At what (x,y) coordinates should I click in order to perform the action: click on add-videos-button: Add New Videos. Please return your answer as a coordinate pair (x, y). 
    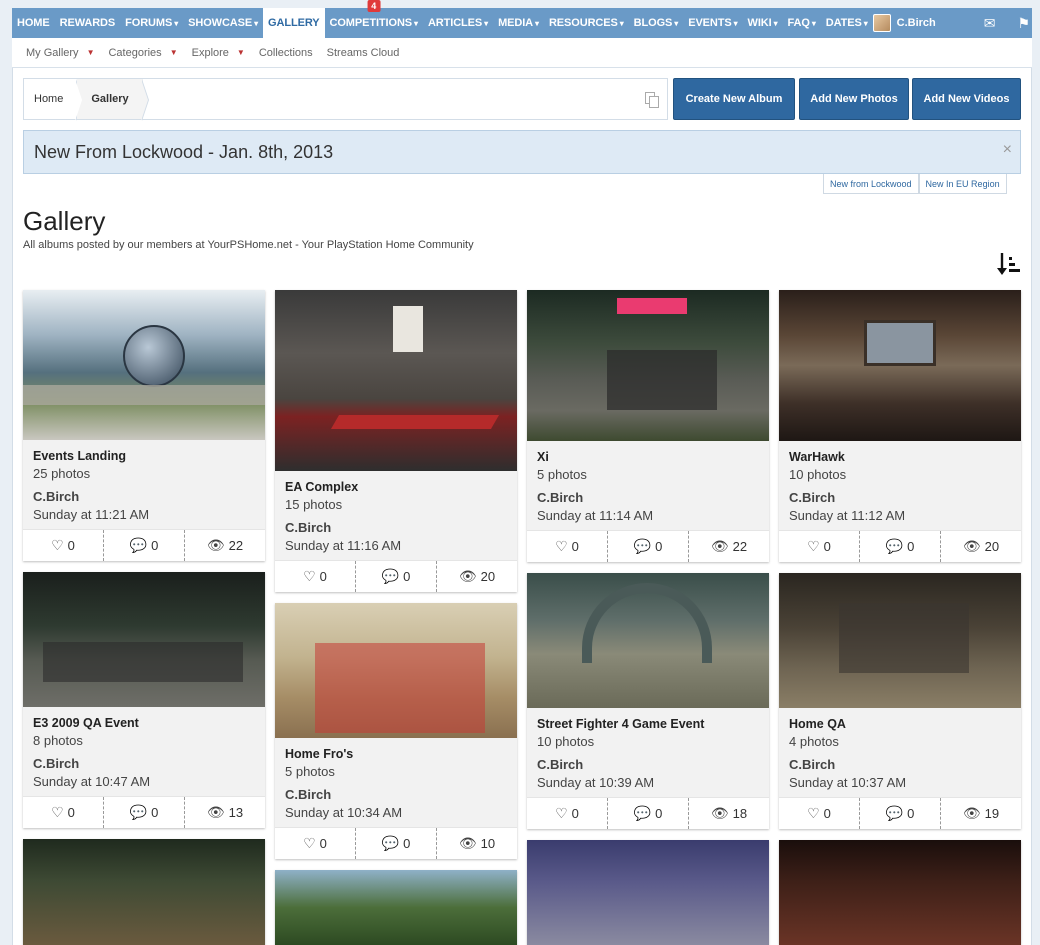
    Looking at the image, I should click on (966, 99).